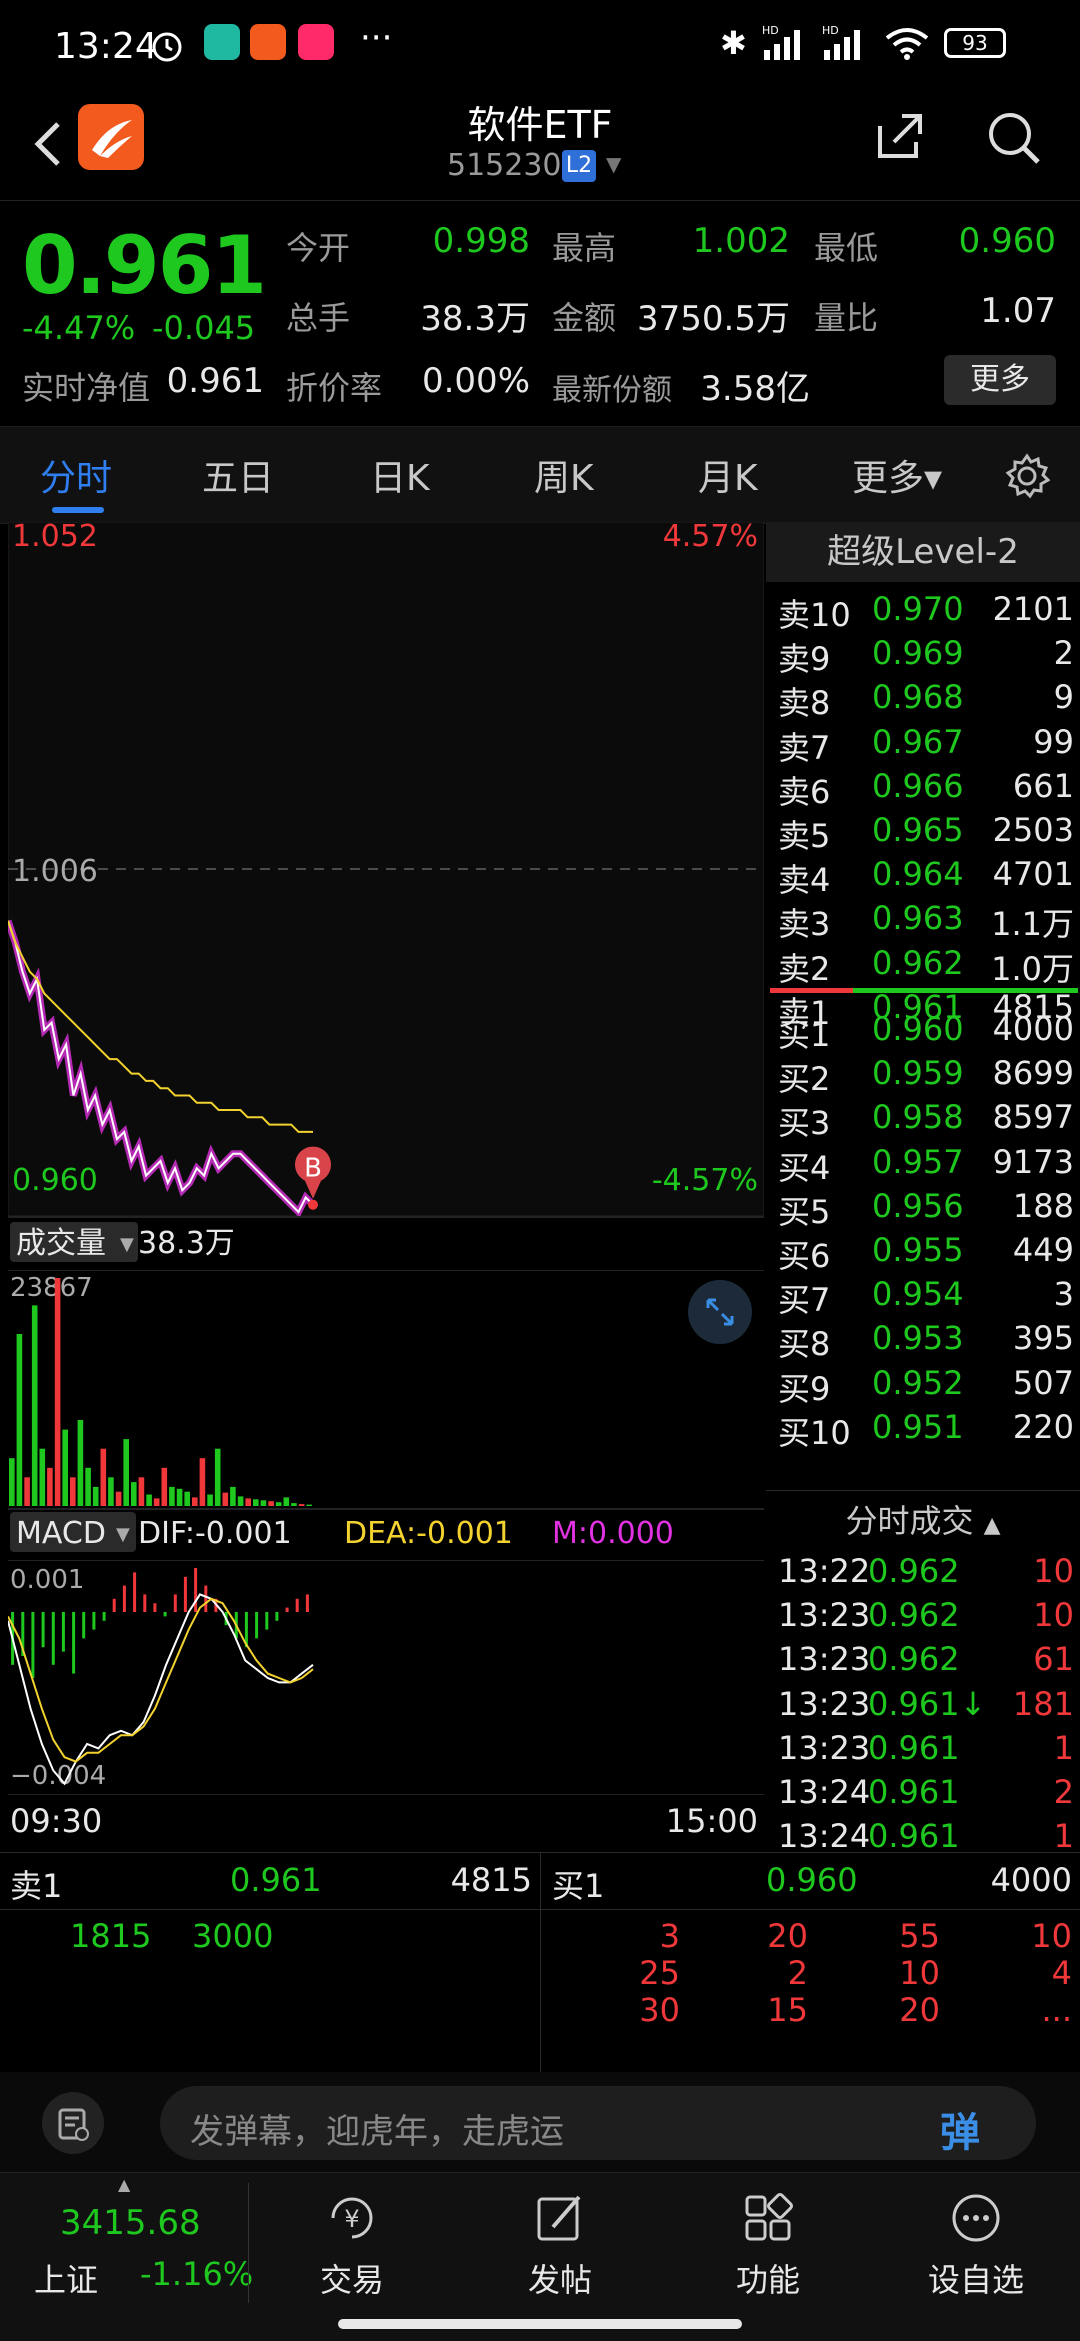  Describe the element at coordinates (741, 241) in the screenshot. I see `high-value: 1.002` at that location.